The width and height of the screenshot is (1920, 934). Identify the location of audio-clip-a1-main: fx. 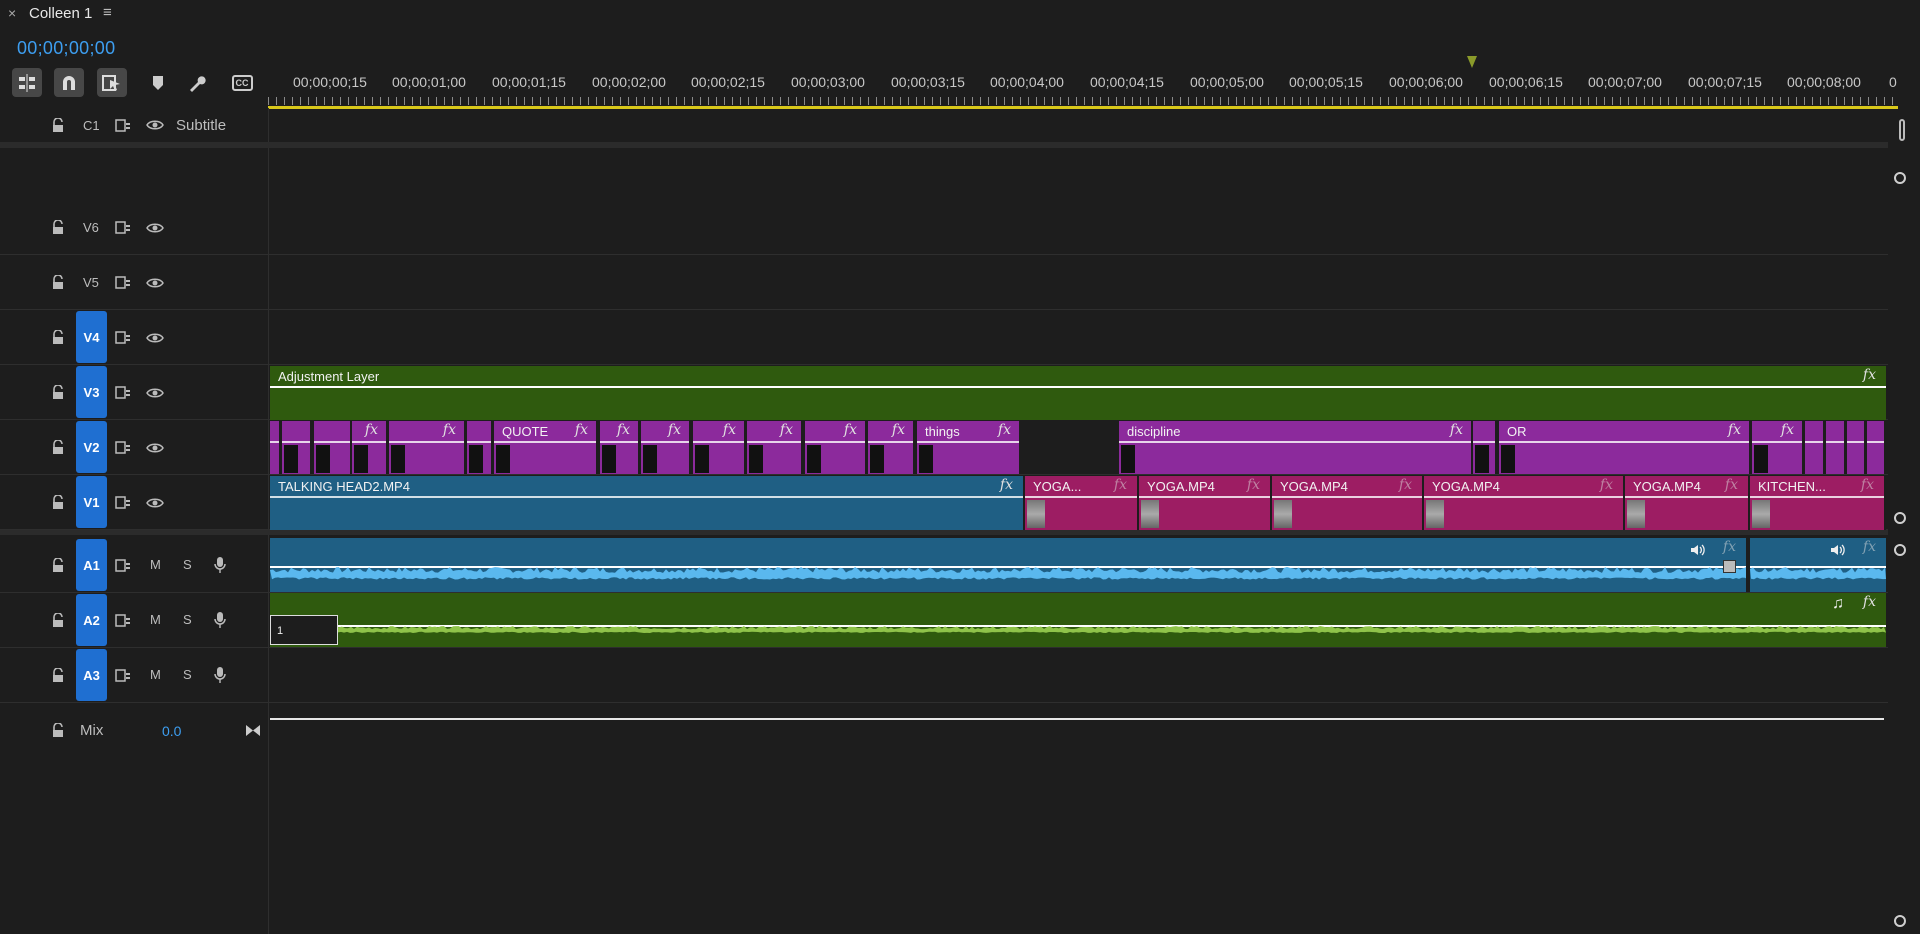
(1009, 565).